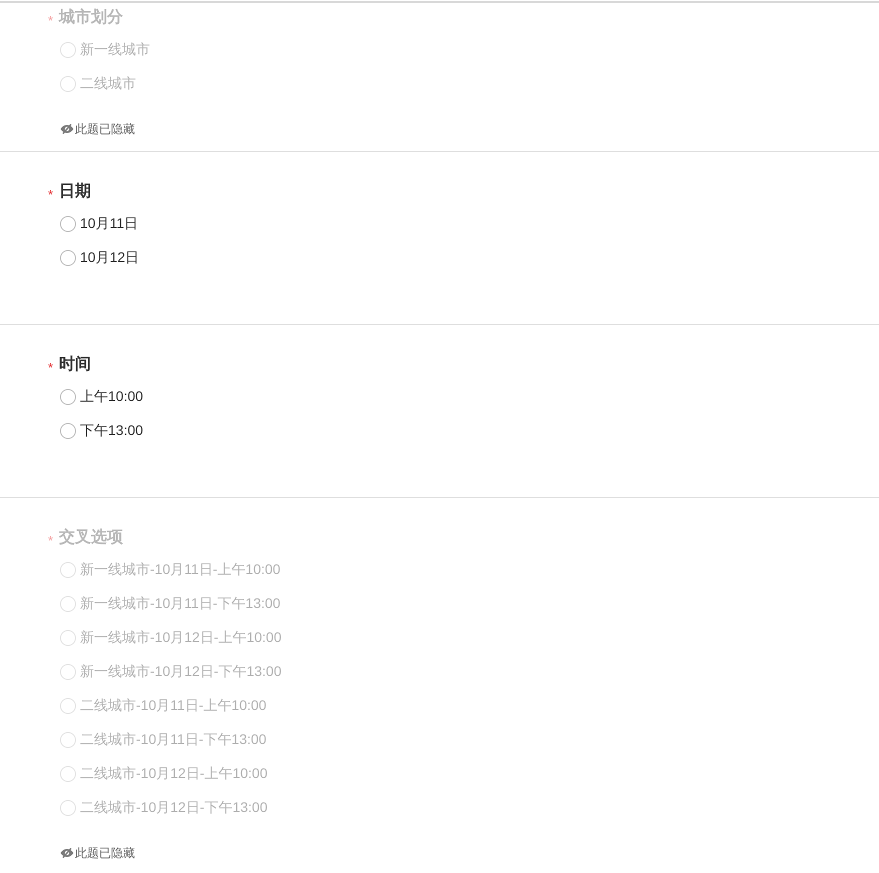 This screenshot has width=879, height=873. I want to click on option-label: 新一线城市-10月12日-下午13:00, so click(181, 672).